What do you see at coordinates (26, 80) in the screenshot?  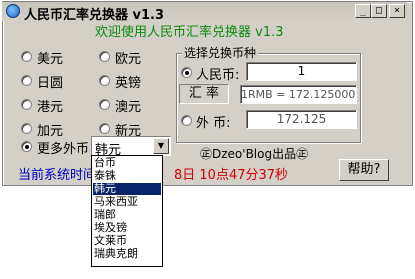 I see `radio-jpy` at bounding box center [26, 80].